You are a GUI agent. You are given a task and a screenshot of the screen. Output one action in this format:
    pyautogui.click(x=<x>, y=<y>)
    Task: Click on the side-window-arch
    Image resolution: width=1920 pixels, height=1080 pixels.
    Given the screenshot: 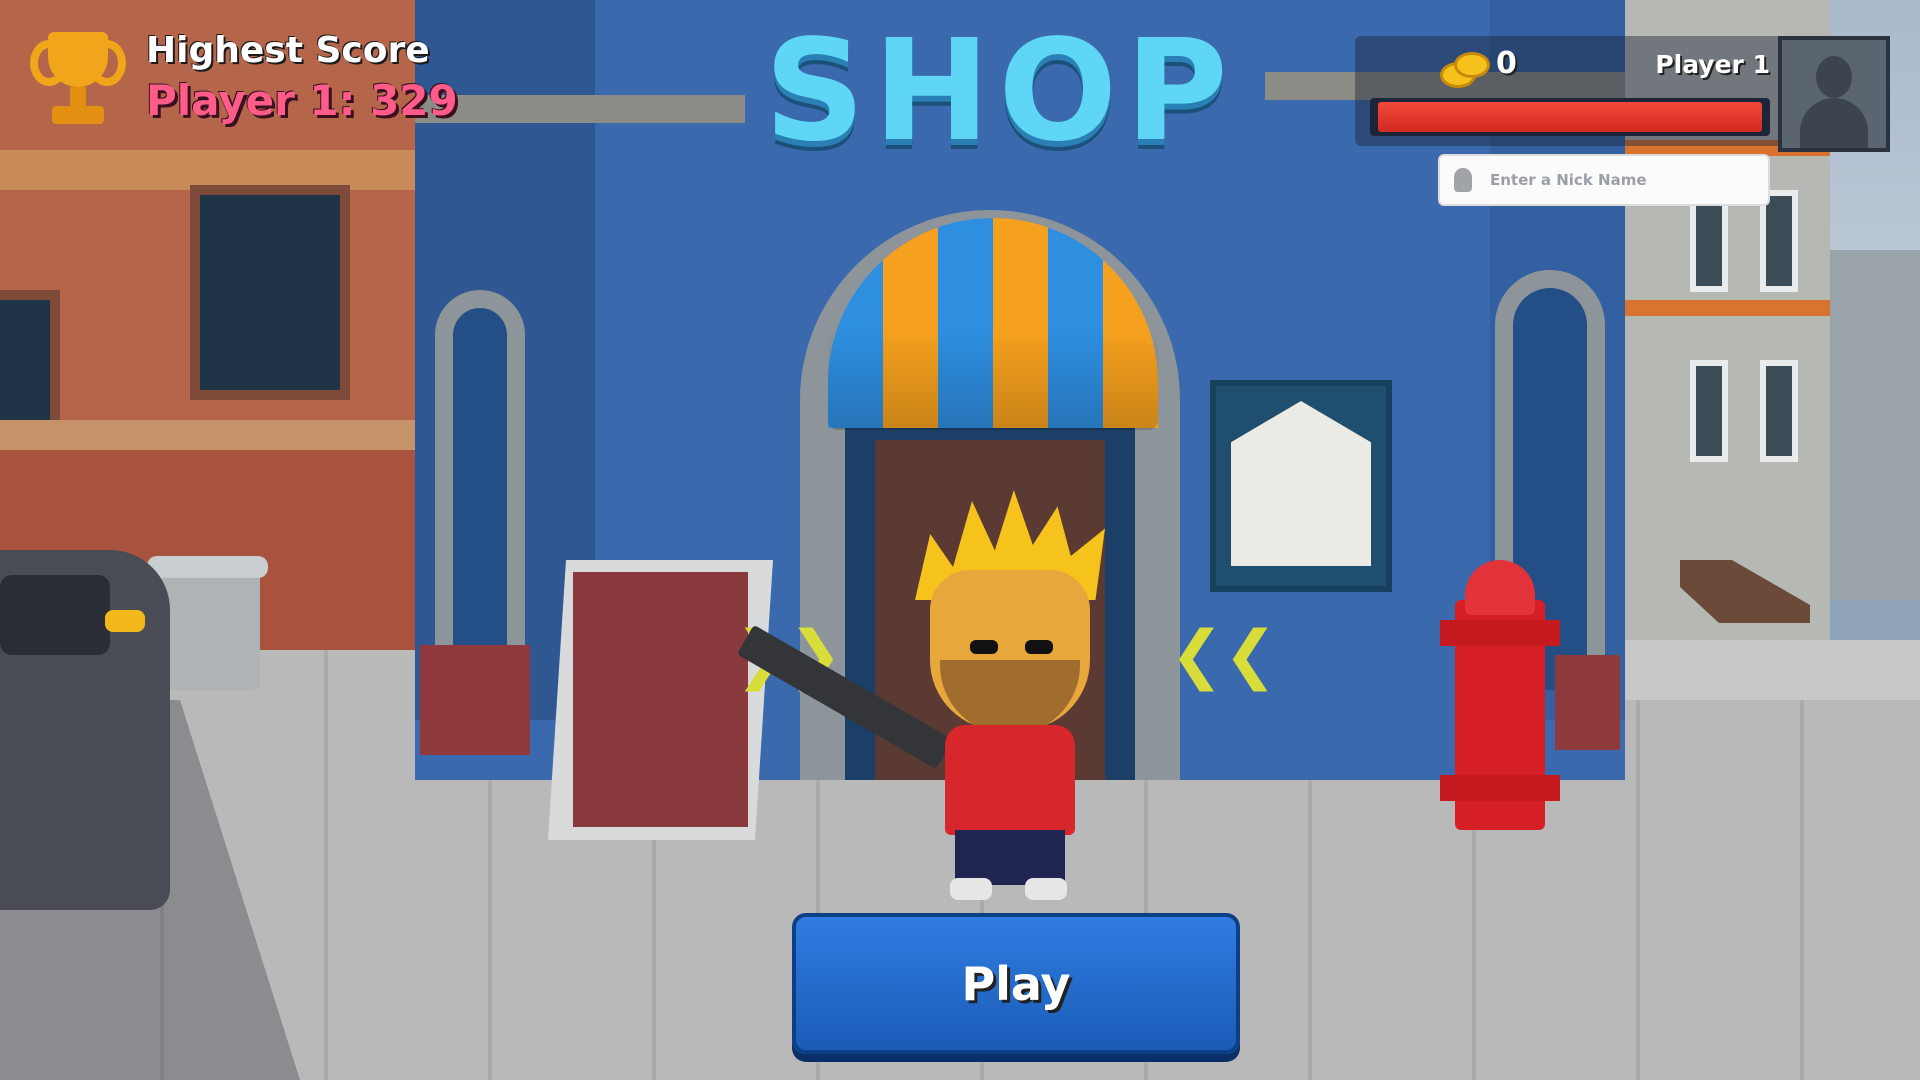 What is the action you would take?
    pyautogui.click(x=480, y=490)
    